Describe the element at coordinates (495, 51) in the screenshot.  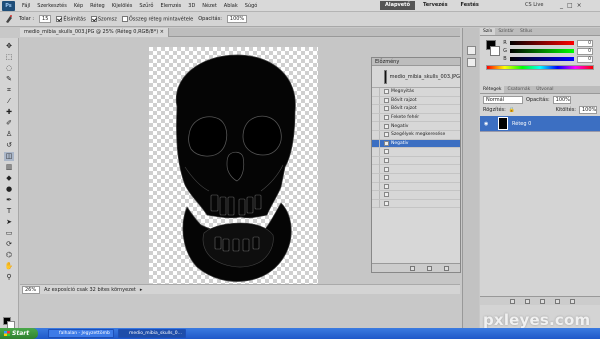
I see `color-panel-background-swatch` at that location.